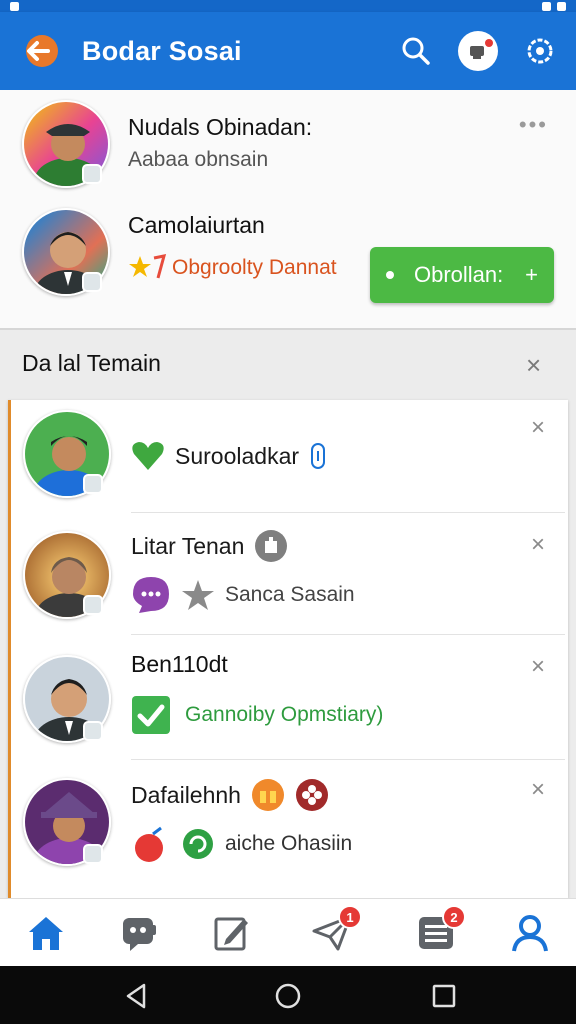 This screenshot has height=1024, width=576. What do you see at coordinates (140, 933) in the screenshot?
I see `chat-bot-icon` at bounding box center [140, 933].